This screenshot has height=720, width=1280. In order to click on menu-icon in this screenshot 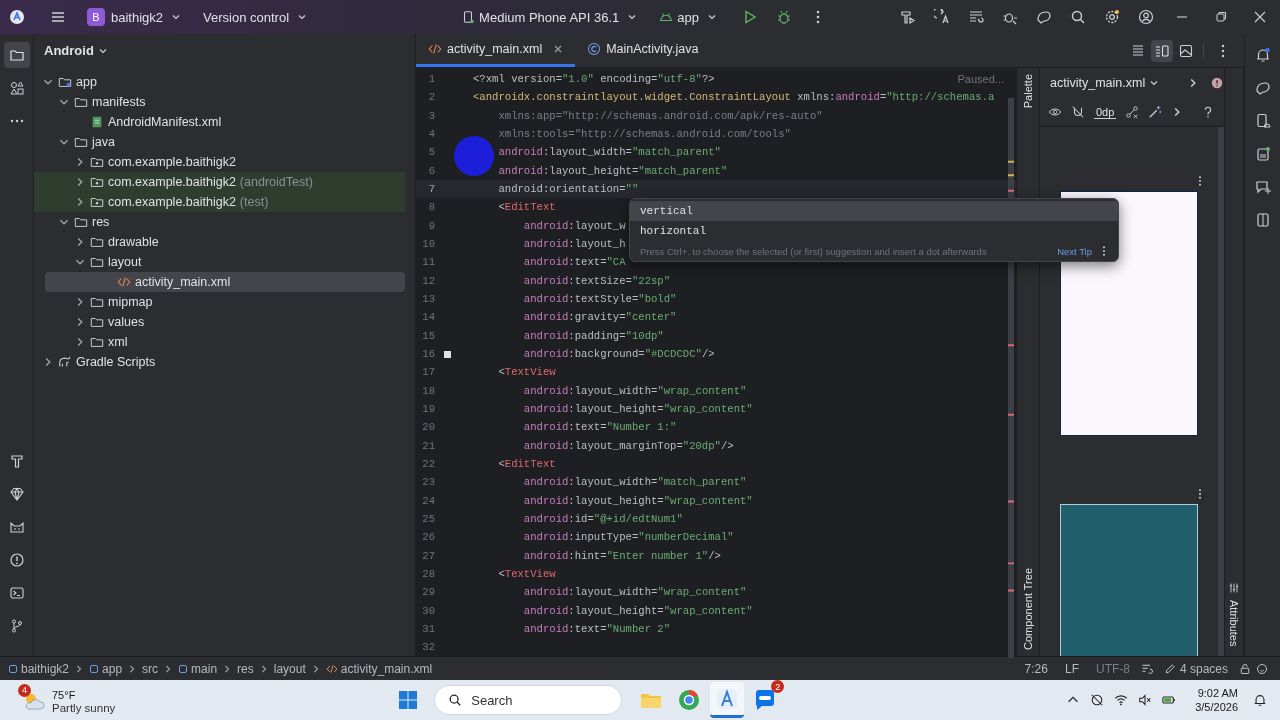, I will do `click(58, 17)`.